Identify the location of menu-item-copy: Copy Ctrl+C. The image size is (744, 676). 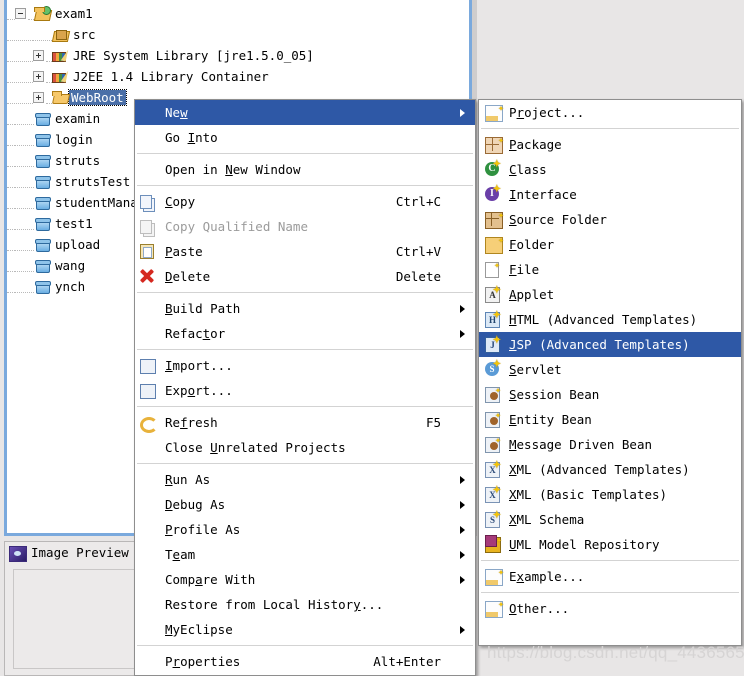
(305, 201).